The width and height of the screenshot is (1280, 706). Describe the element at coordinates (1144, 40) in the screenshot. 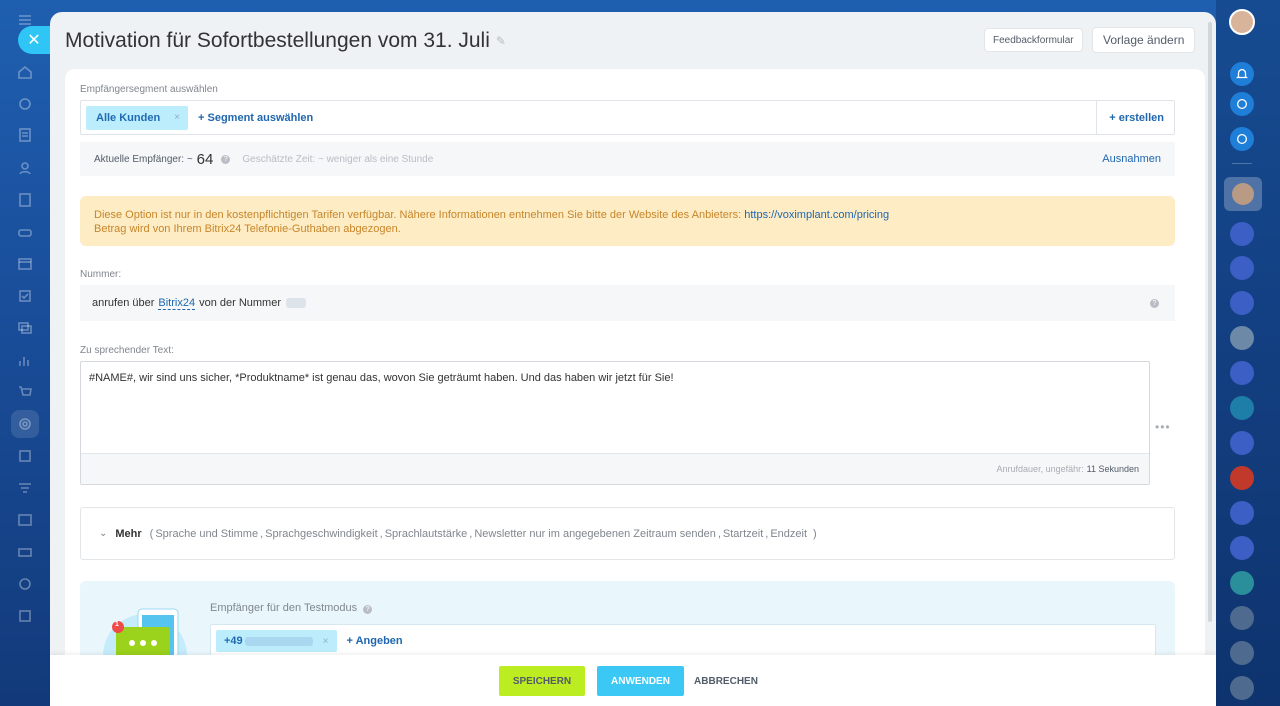

I see `change-template-button: Vorlage ändern` at that location.